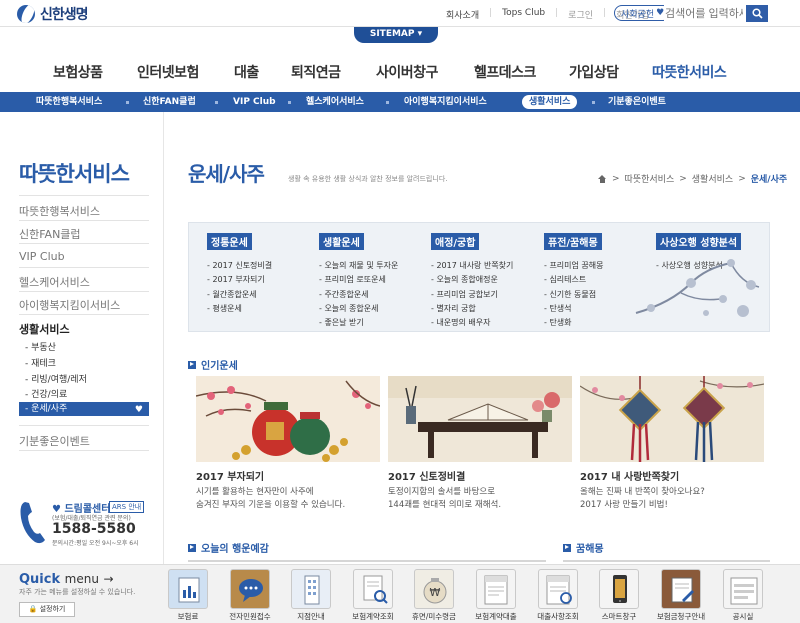 The height and width of the screenshot is (623, 800). What do you see at coordinates (455, 241) in the screenshot?
I see `category-head: 애정/궁합` at bounding box center [455, 241].